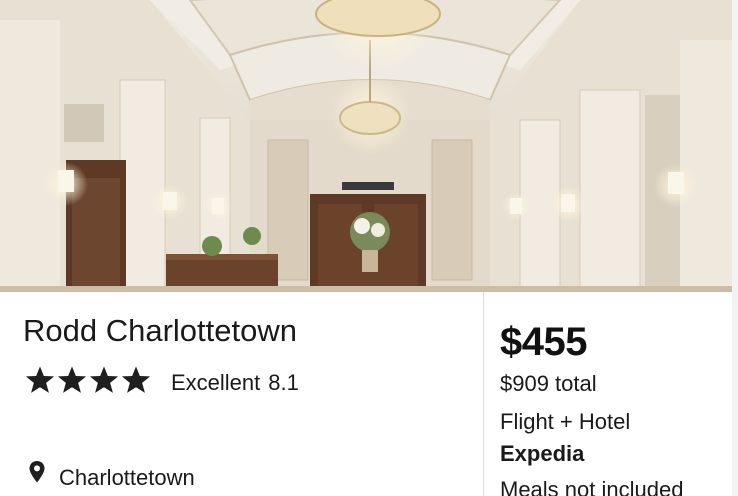  What do you see at coordinates (565, 421) in the screenshot?
I see `package-type: Flight + Hotel` at bounding box center [565, 421].